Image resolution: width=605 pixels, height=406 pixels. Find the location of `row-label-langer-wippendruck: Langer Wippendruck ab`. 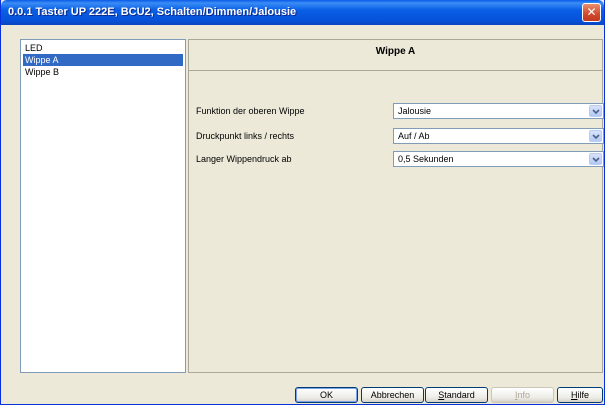

row-label-langer-wippendruck: Langer Wippendruck ab is located at coordinates (244, 159).